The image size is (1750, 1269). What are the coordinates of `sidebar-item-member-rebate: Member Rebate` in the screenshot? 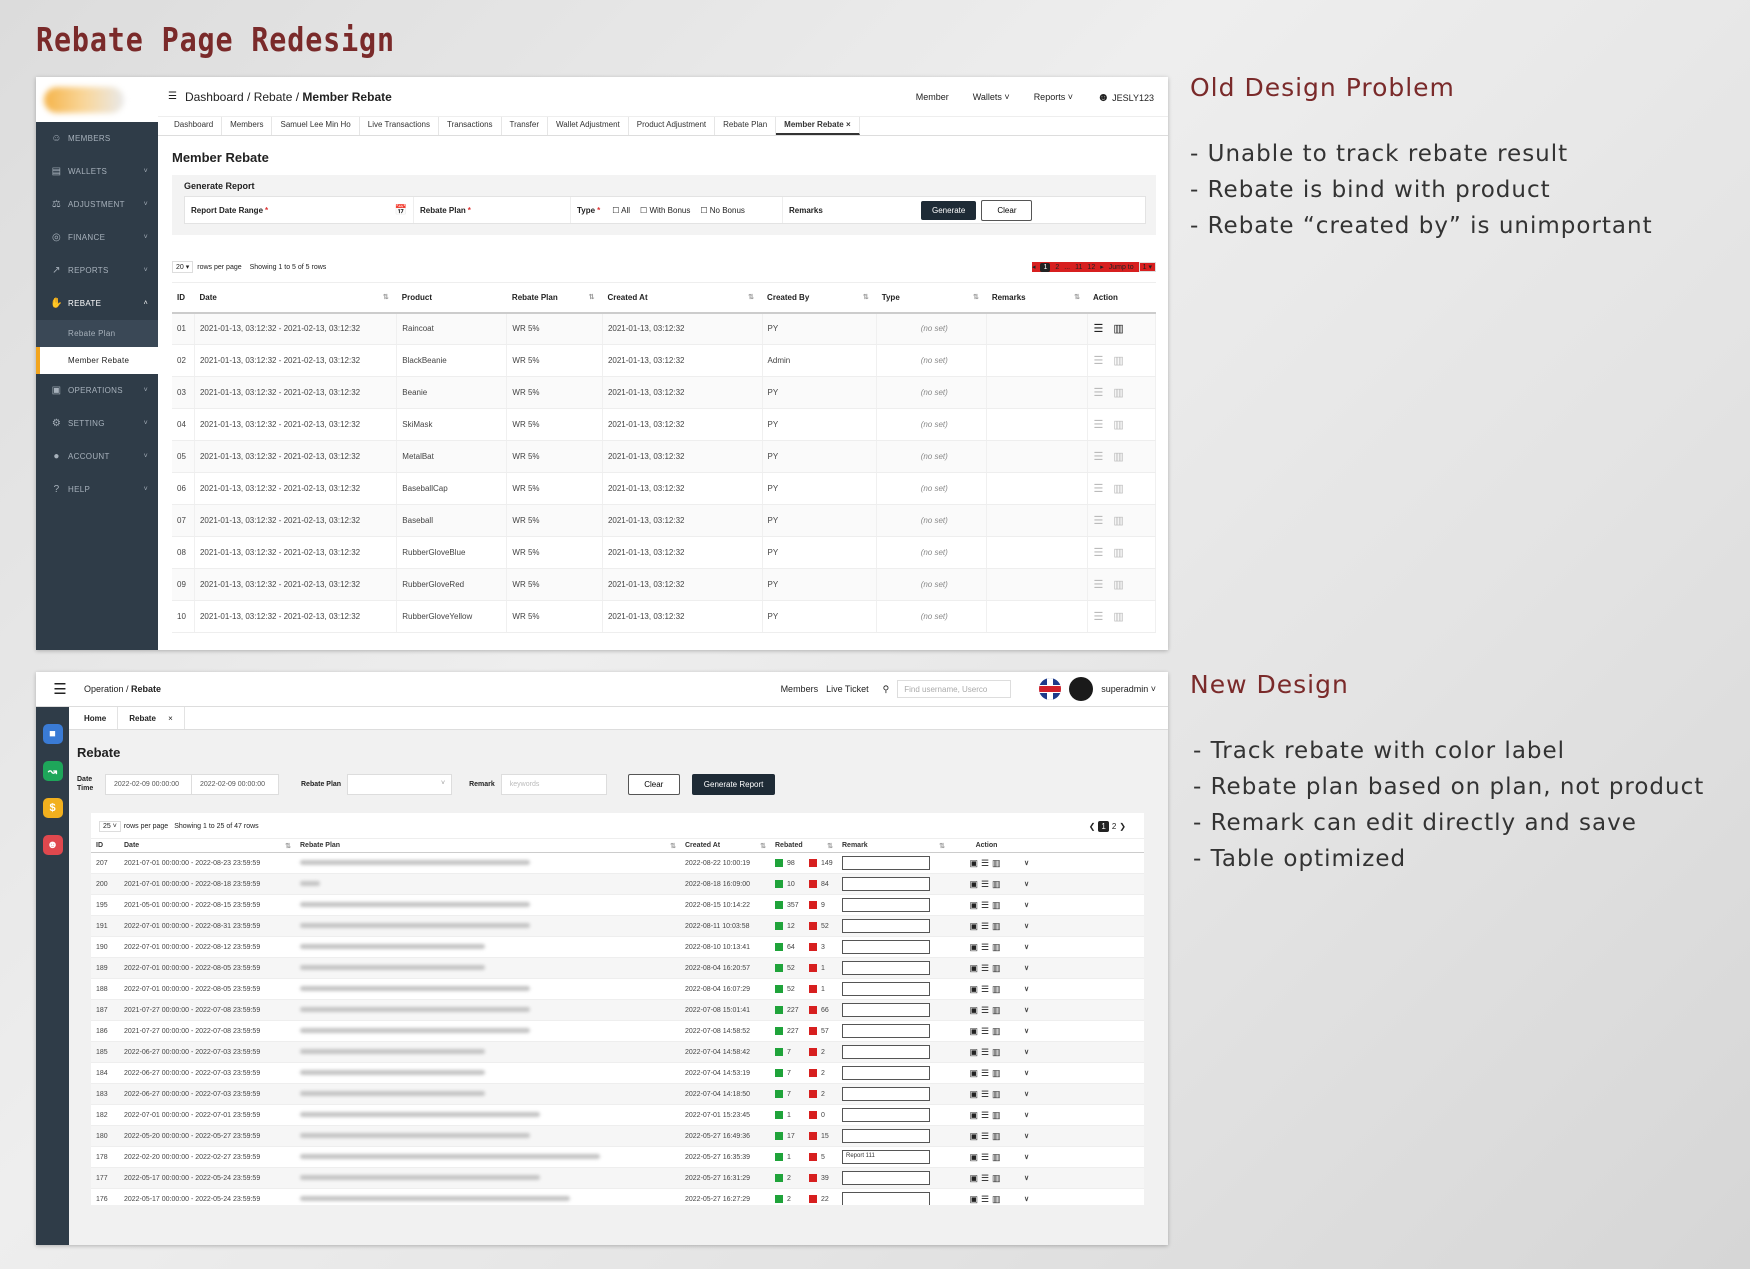 It's located at (97, 360).